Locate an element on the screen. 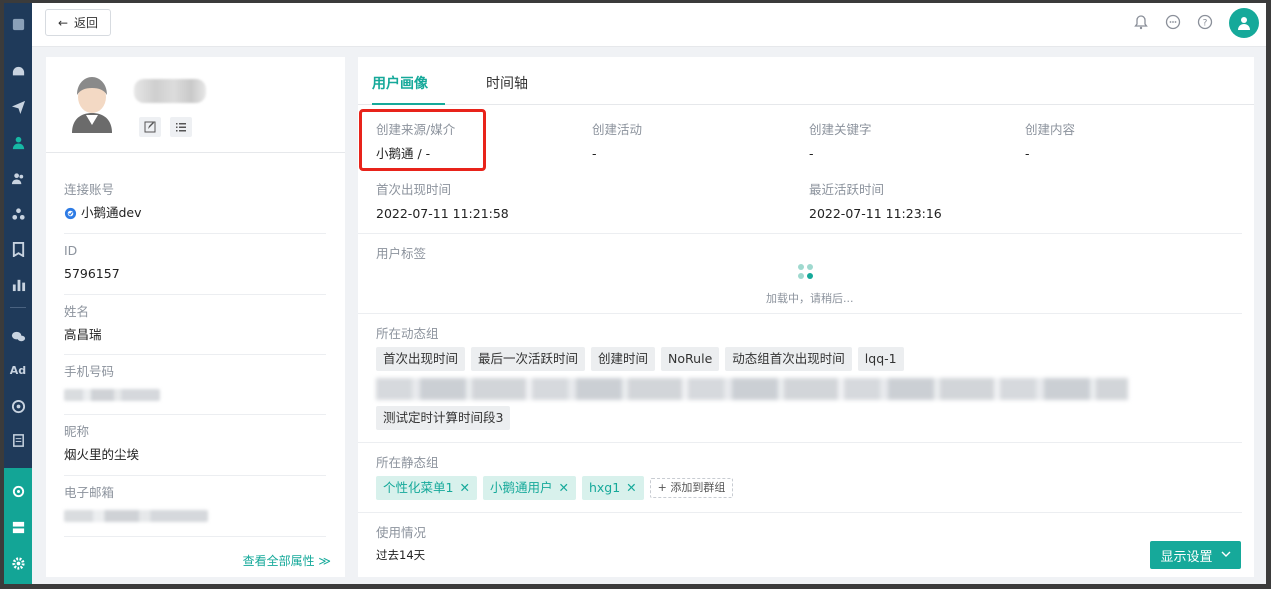 This screenshot has width=1271, height=589. xiaoe-logo-icon is located at coordinates (70, 213).